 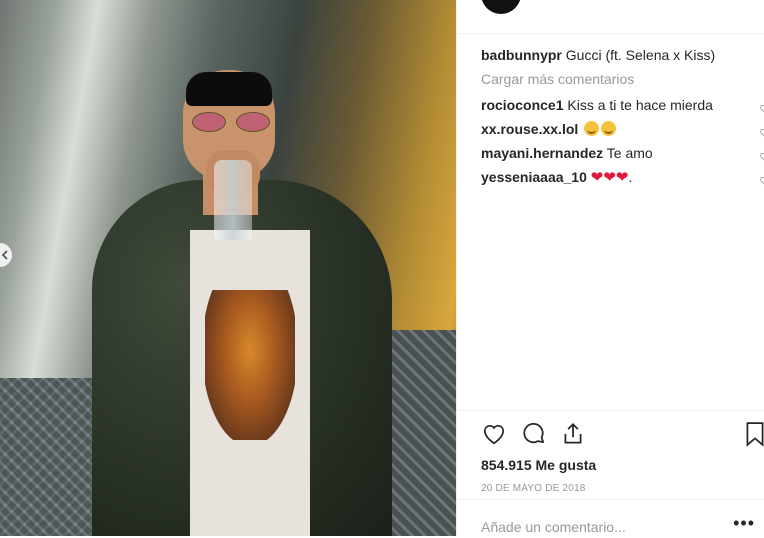 I want to click on load-more-comments: Cargar más comentarios, so click(x=622, y=83).